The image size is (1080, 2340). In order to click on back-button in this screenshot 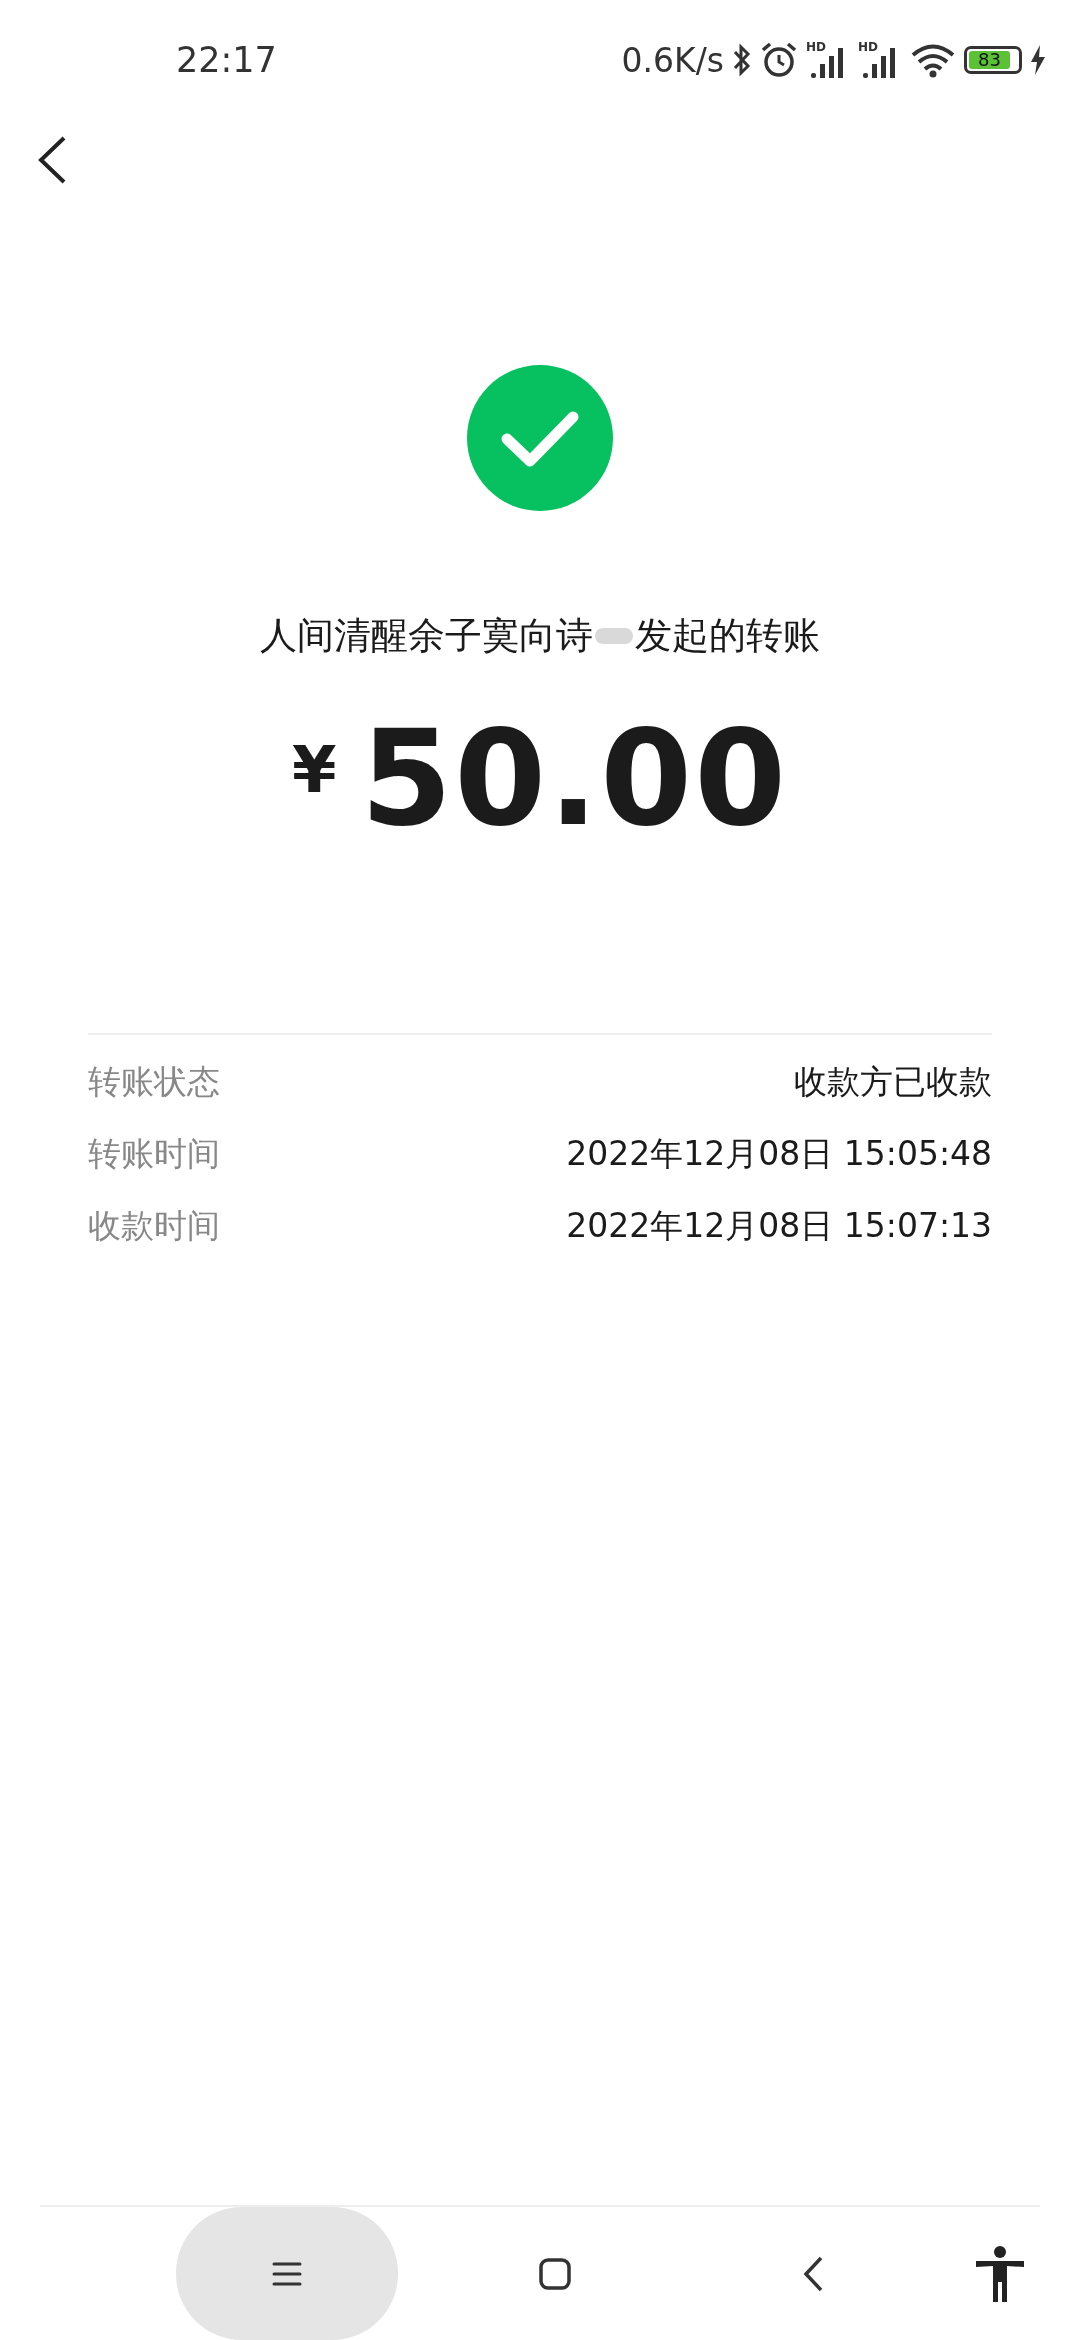, I will do `click(52, 160)`.